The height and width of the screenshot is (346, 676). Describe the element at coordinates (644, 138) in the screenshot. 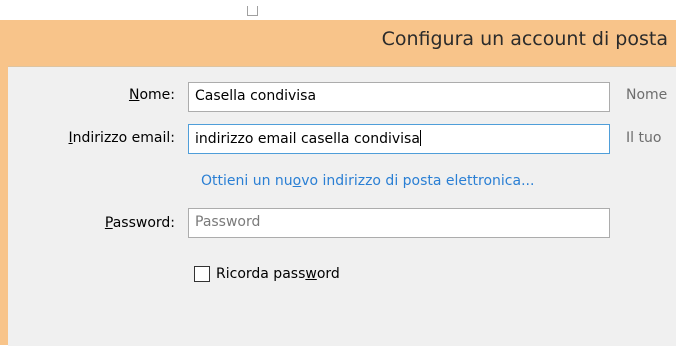

I see `email-hint: Il tuo` at that location.